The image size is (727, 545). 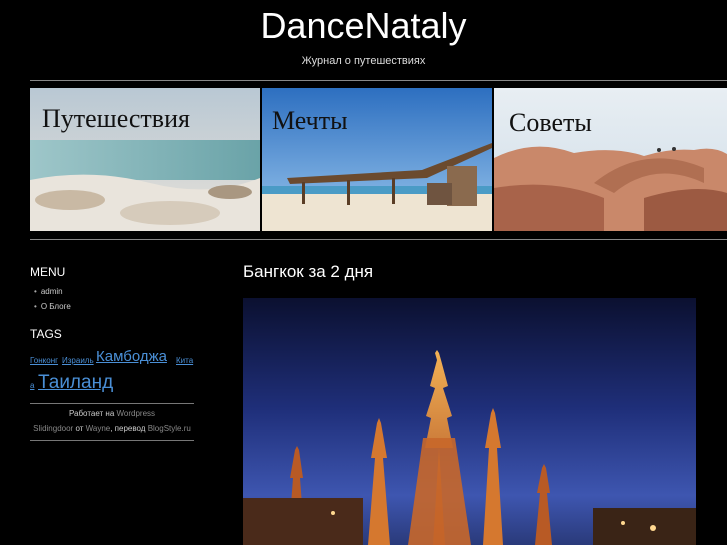 I want to click on credits-powered: Работает на Wordpress, so click(x=112, y=413).